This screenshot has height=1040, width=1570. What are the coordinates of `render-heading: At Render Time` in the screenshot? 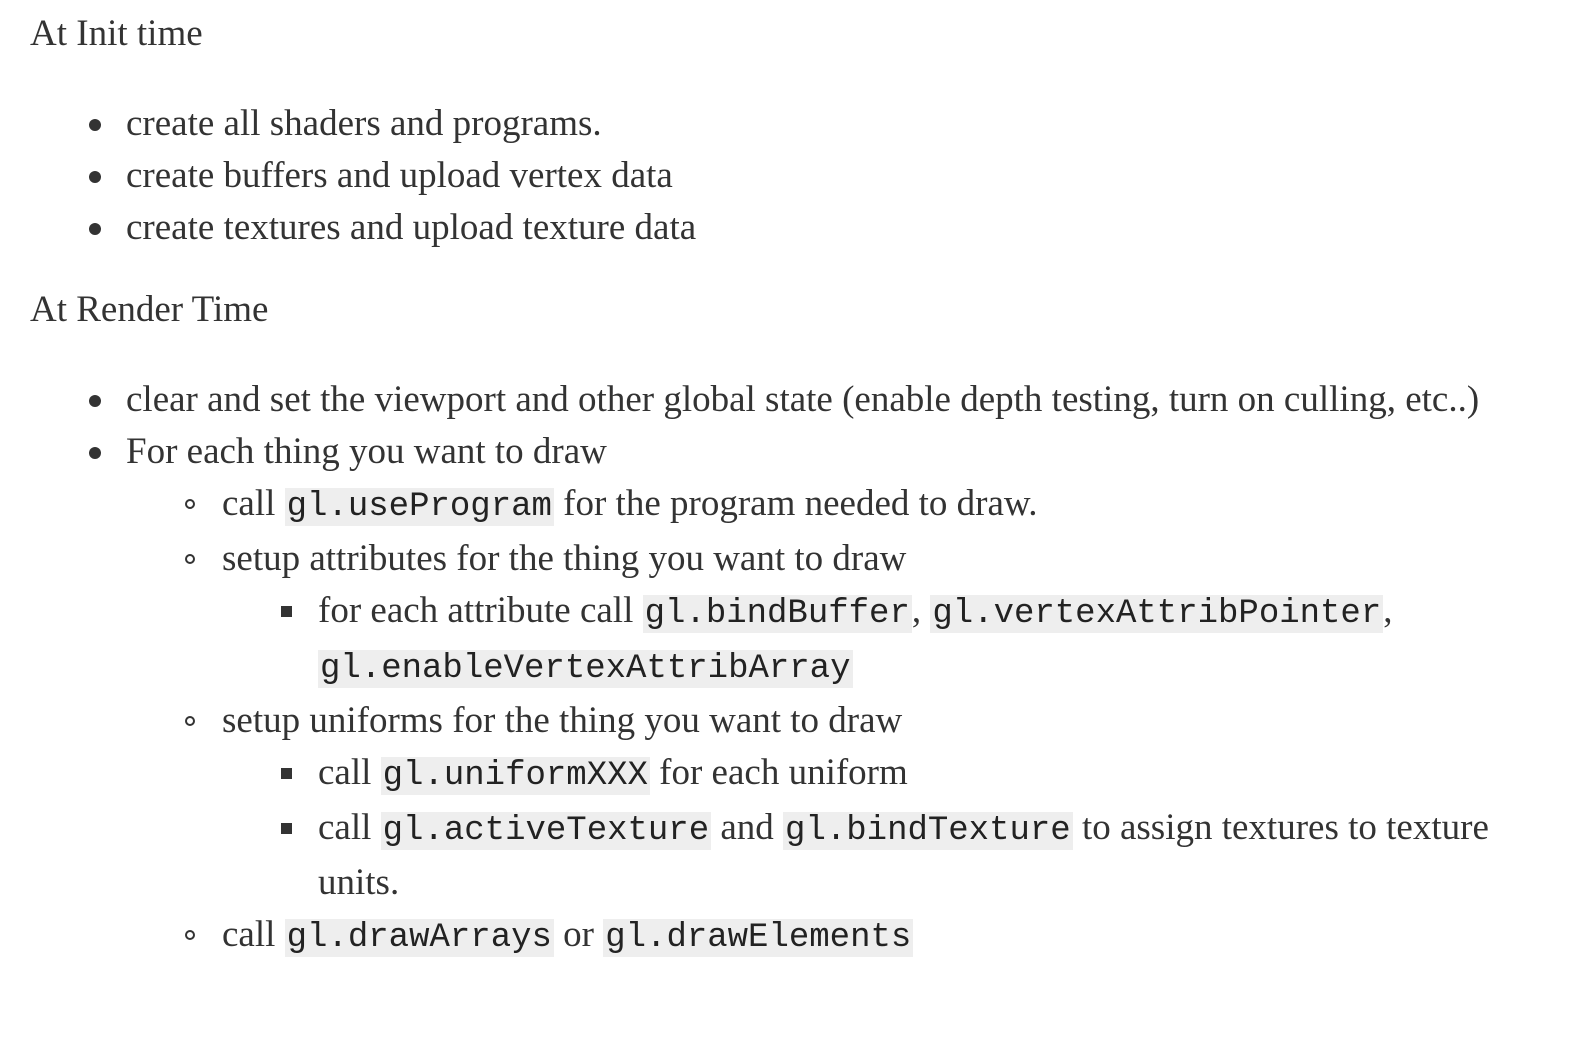 It's located at (149, 309).